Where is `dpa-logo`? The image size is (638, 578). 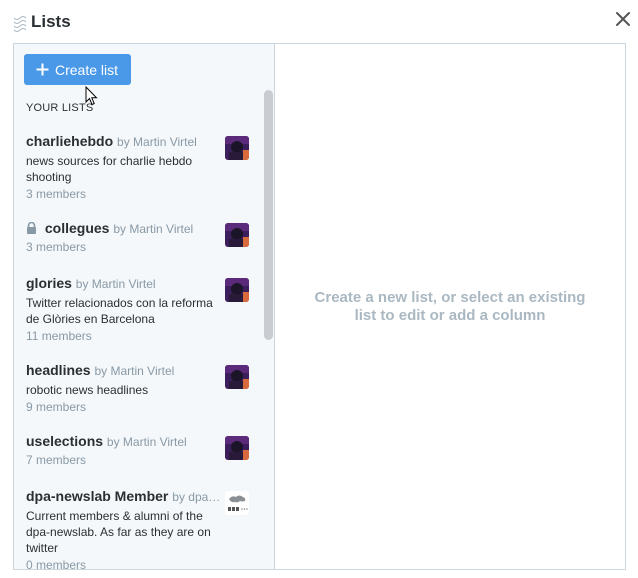
dpa-logo is located at coordinates (237, 503).